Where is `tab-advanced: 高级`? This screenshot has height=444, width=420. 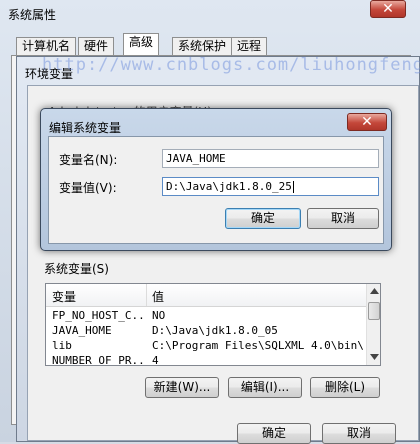
tab-advanced: 高级 is located at coordinates (141, 45).